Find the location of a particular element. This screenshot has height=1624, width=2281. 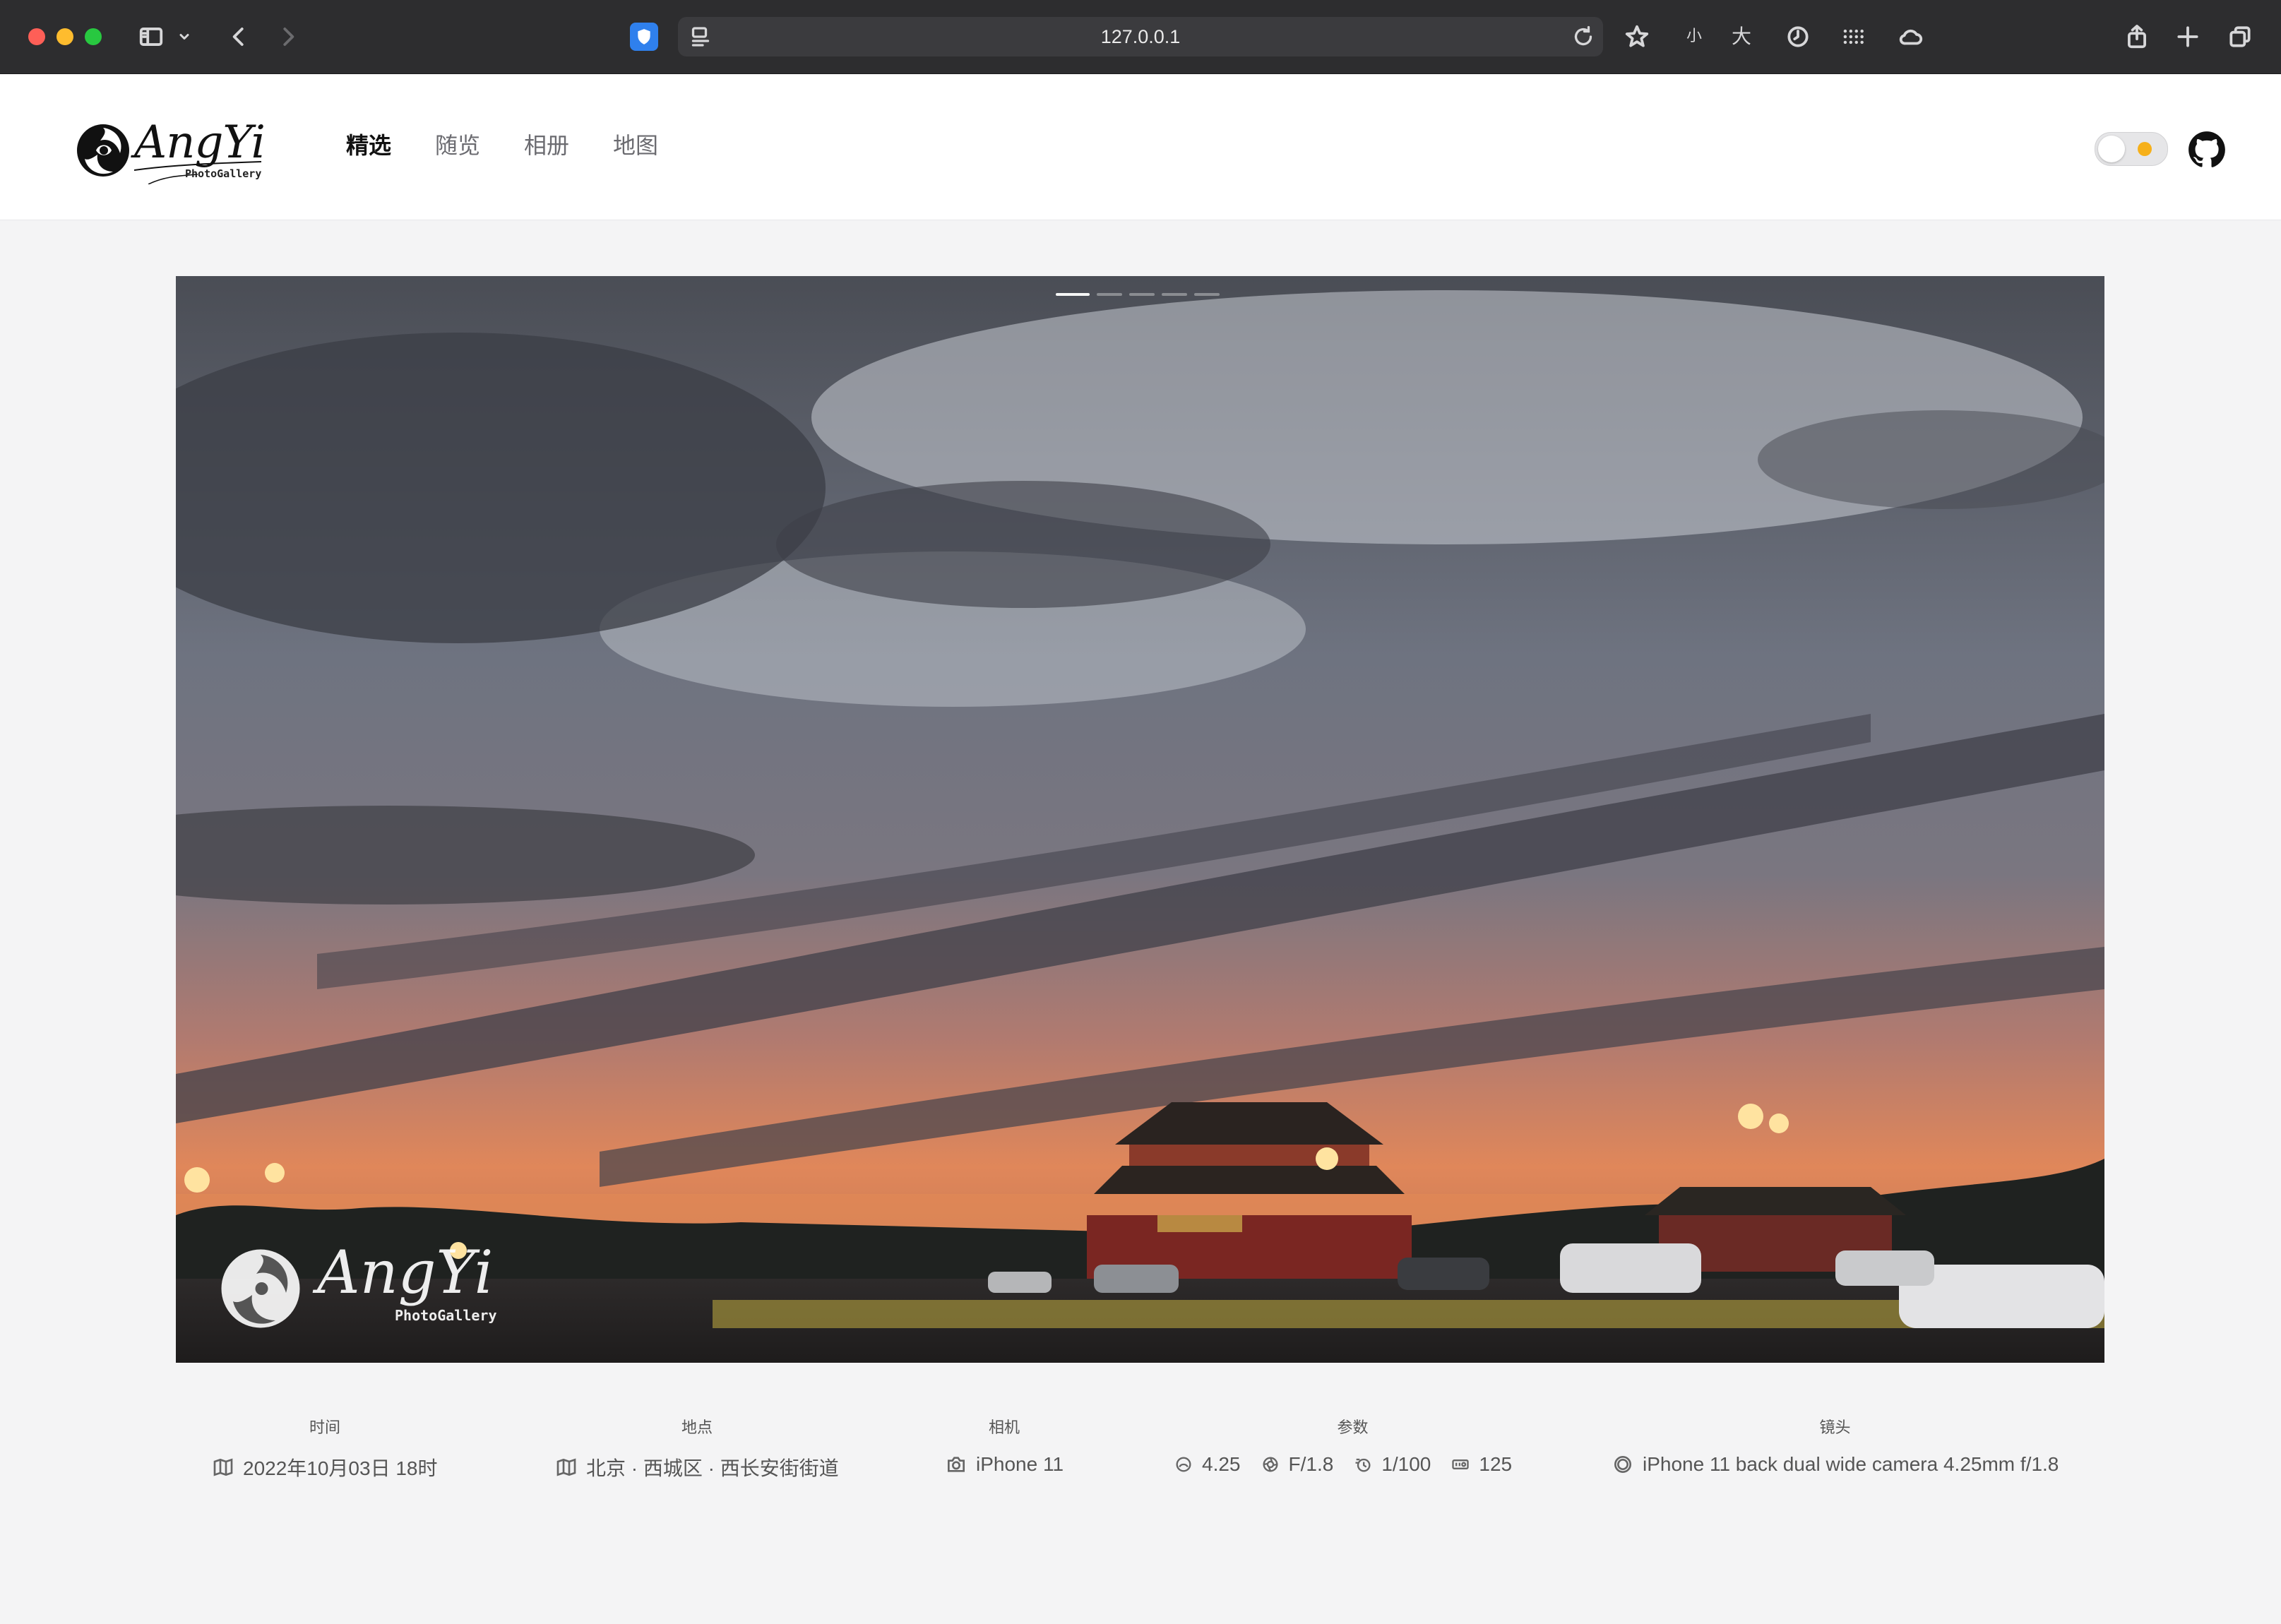

sun-icon is located at coordinates (2145, 149).